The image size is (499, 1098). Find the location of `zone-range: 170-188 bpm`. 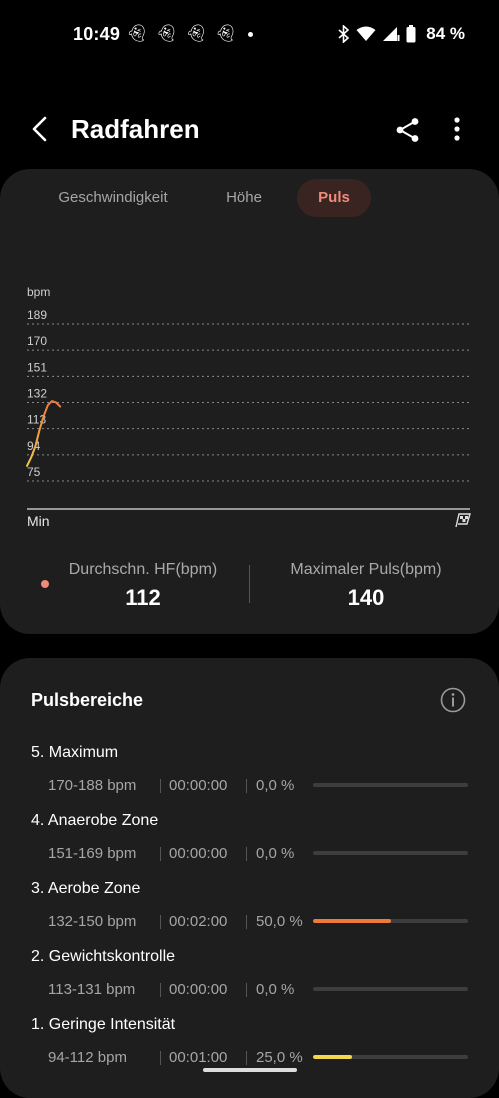

zone-range: 170-188 bpm is located at coordinates (92, 785).